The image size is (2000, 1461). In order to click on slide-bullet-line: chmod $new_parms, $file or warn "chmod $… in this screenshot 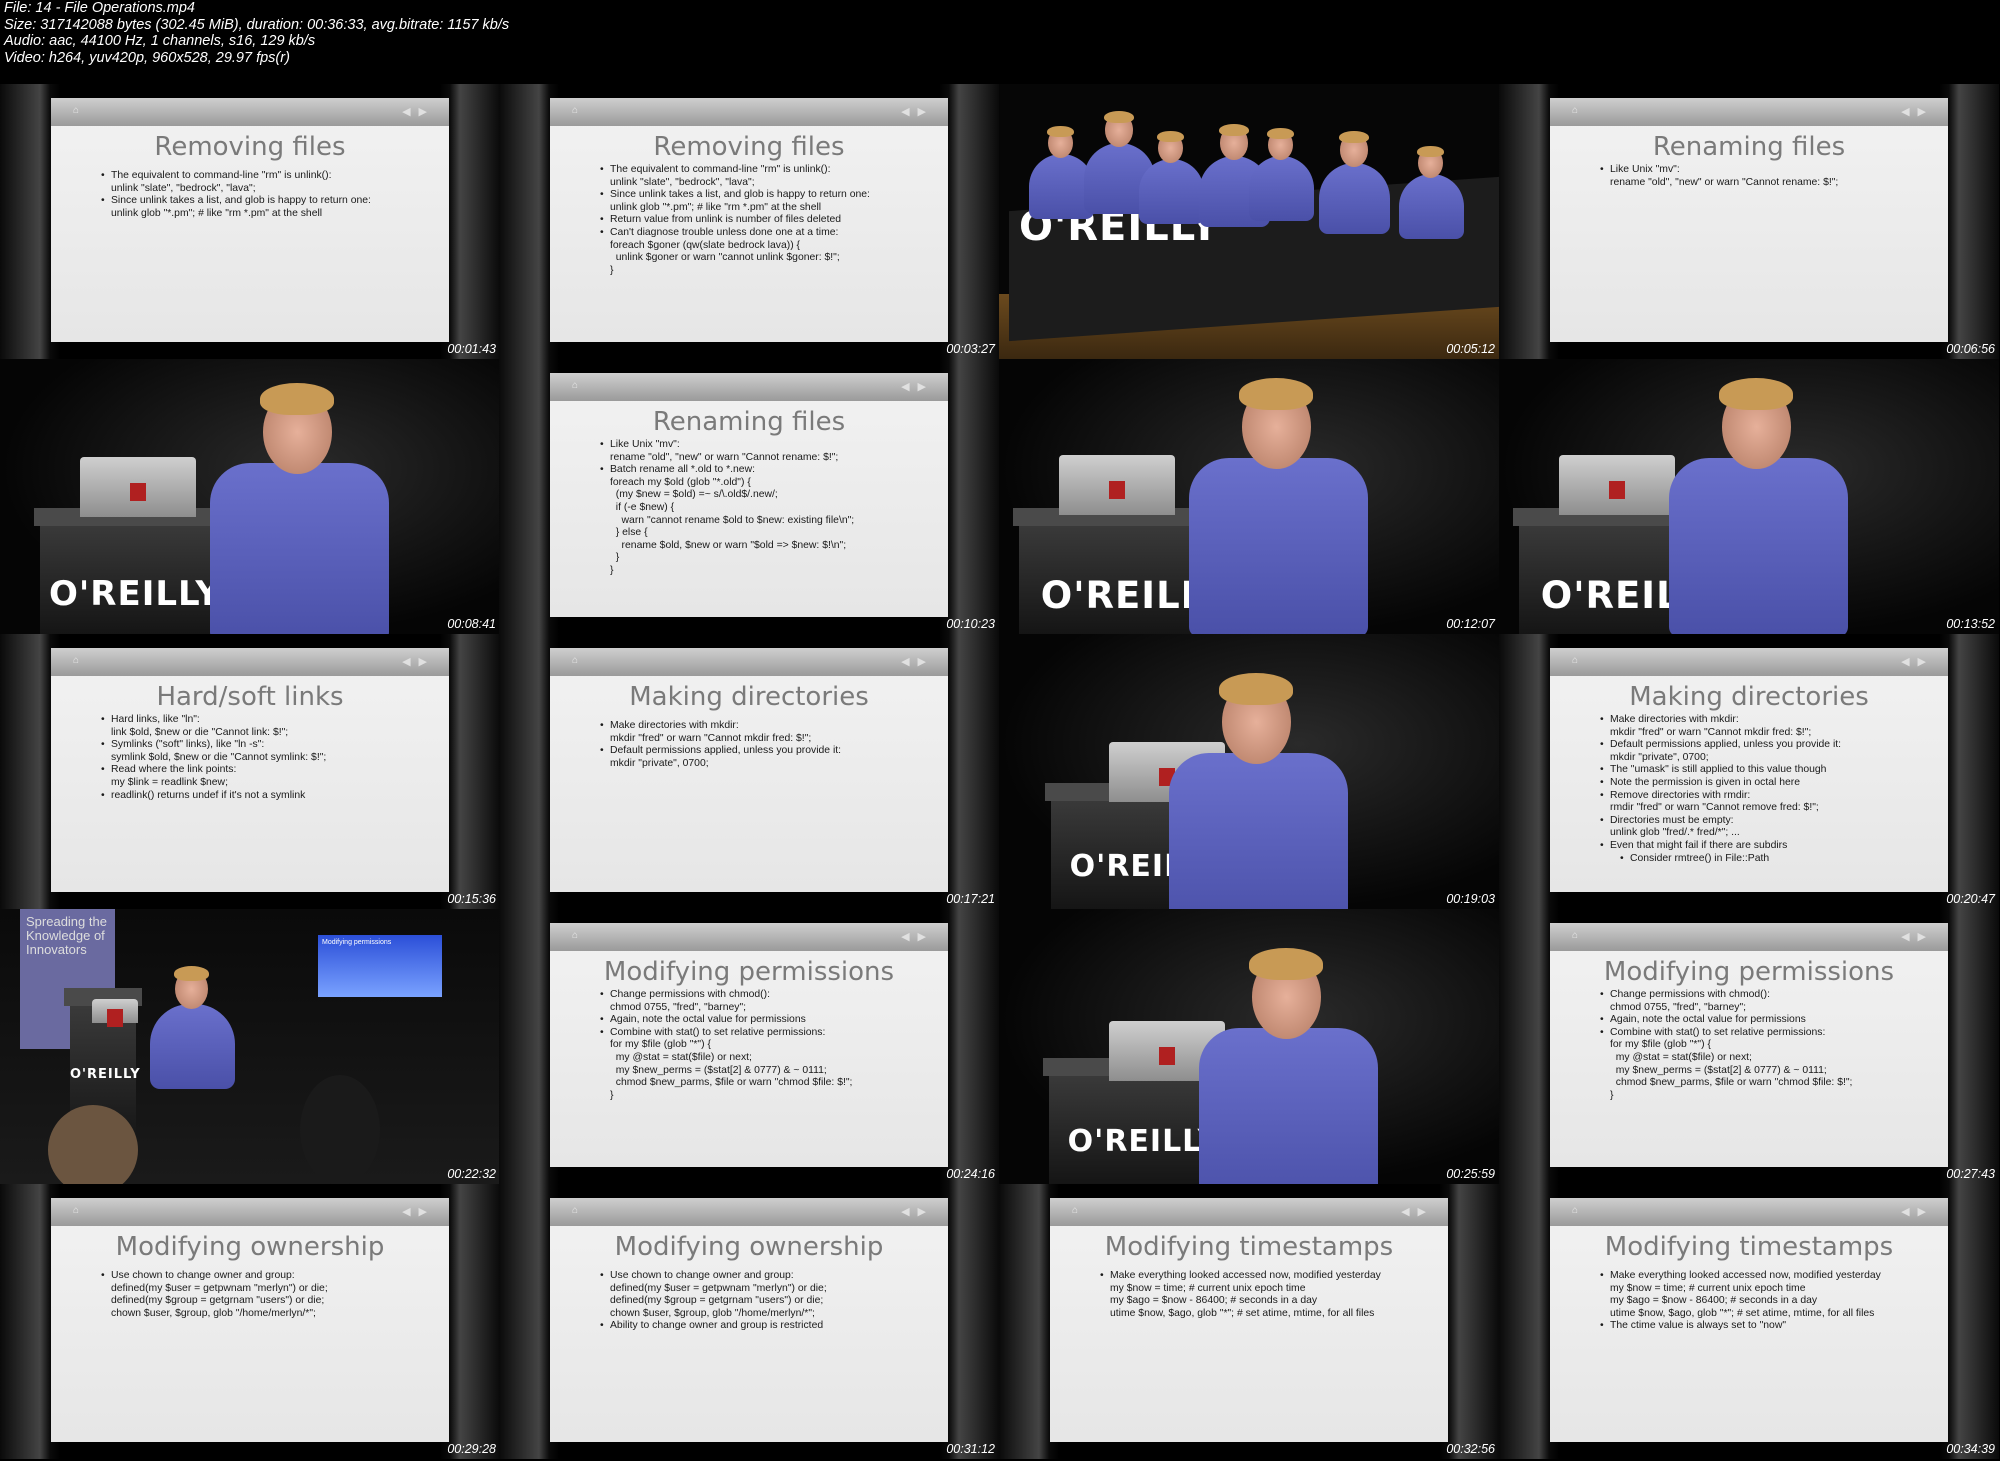, I will do `click(1765, 1083)`.